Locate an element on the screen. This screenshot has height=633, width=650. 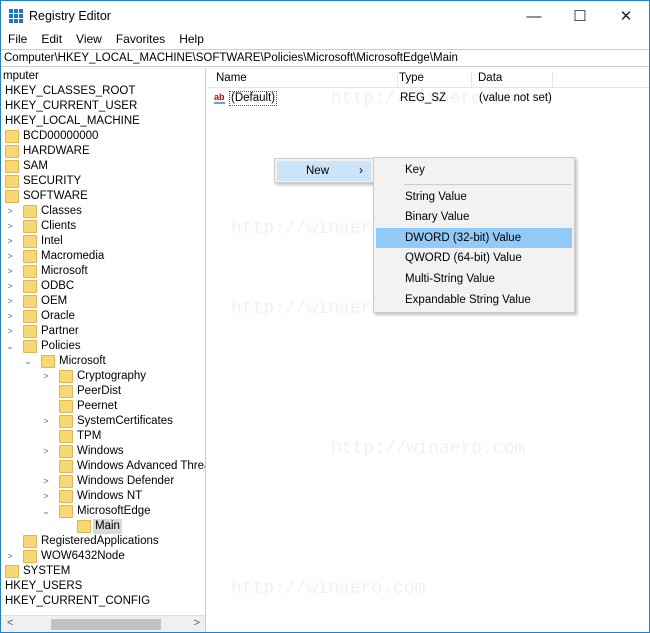
maximize-button: ☐ is located at coordinates (580, 16).